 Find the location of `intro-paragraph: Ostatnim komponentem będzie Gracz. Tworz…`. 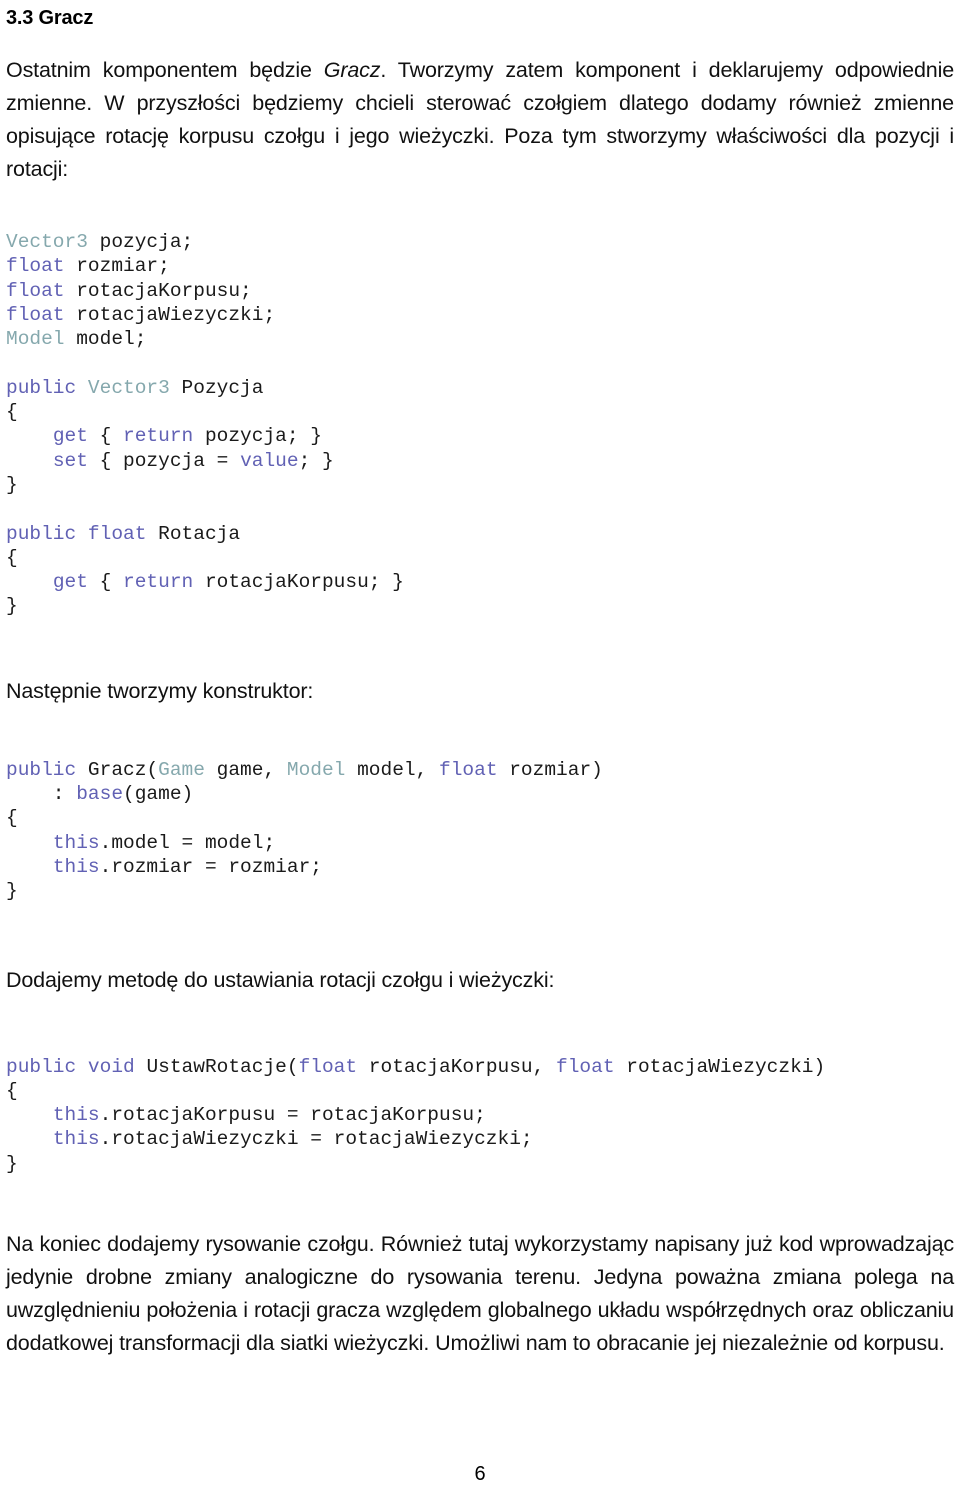

intro-paragraph: Ostatnim komponentem będzie Gracz. Tworz… is located at coordinates (480, 120).